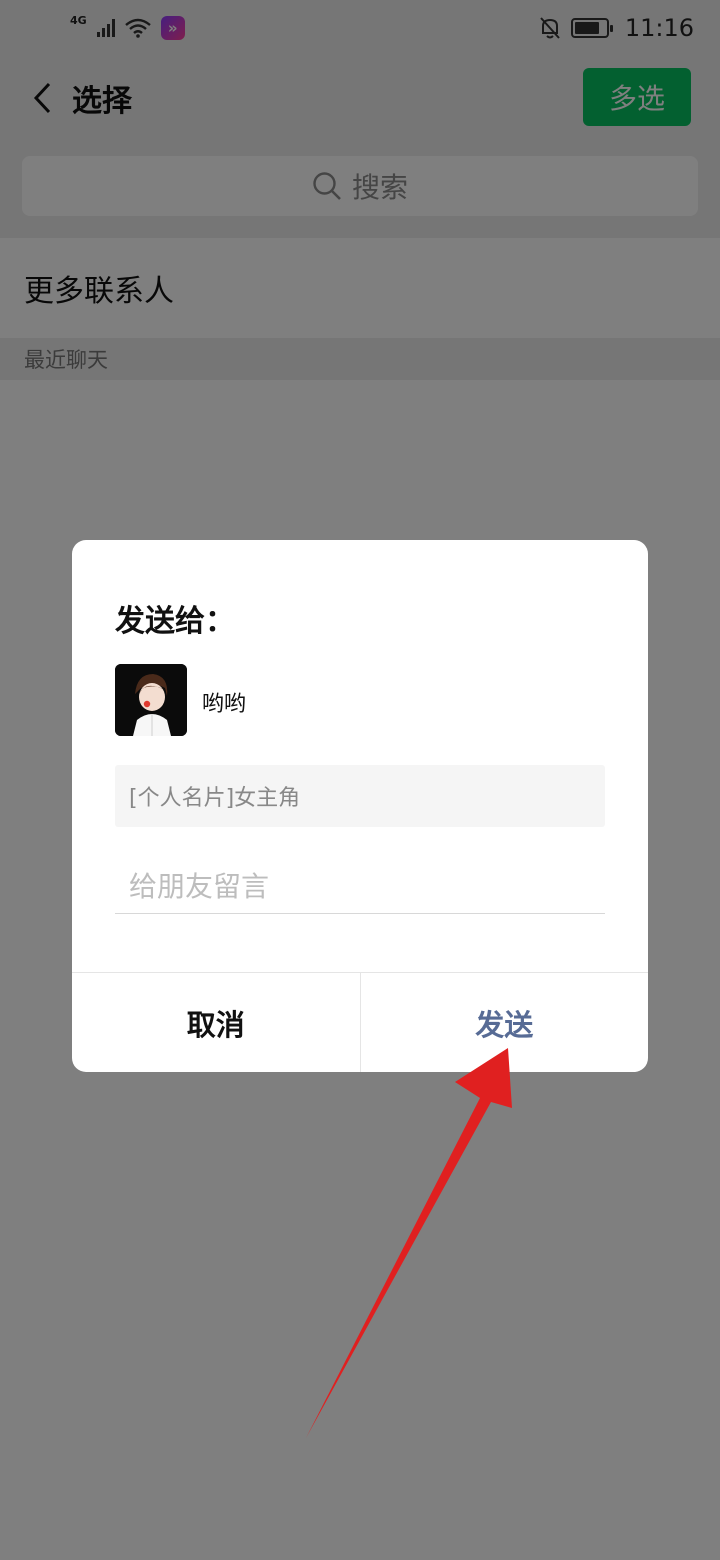 Image resolution: width=720 pixels, height=1560 pixels. What do you see at coordinates (175, 621) in the screenshot?
I see `dialog-title: 发送给：` at bounding box center [175, 621].